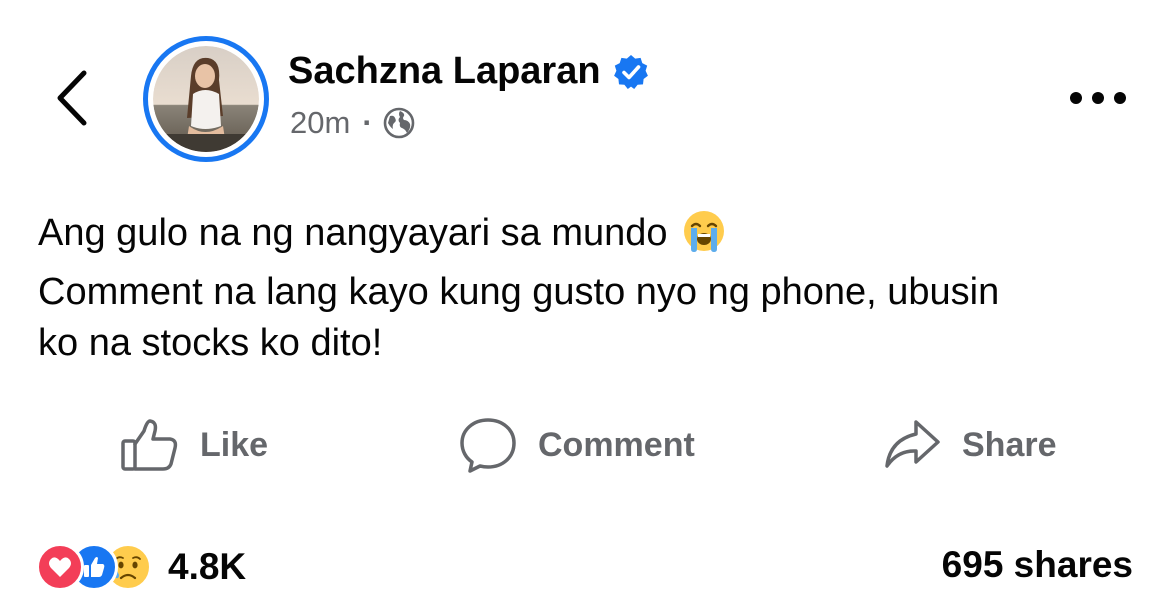 The image size is (1169, 615). Describe the element at coordinates (141, 567) in the screenshot. I see `reactions-summary: 4.8K` at that location.